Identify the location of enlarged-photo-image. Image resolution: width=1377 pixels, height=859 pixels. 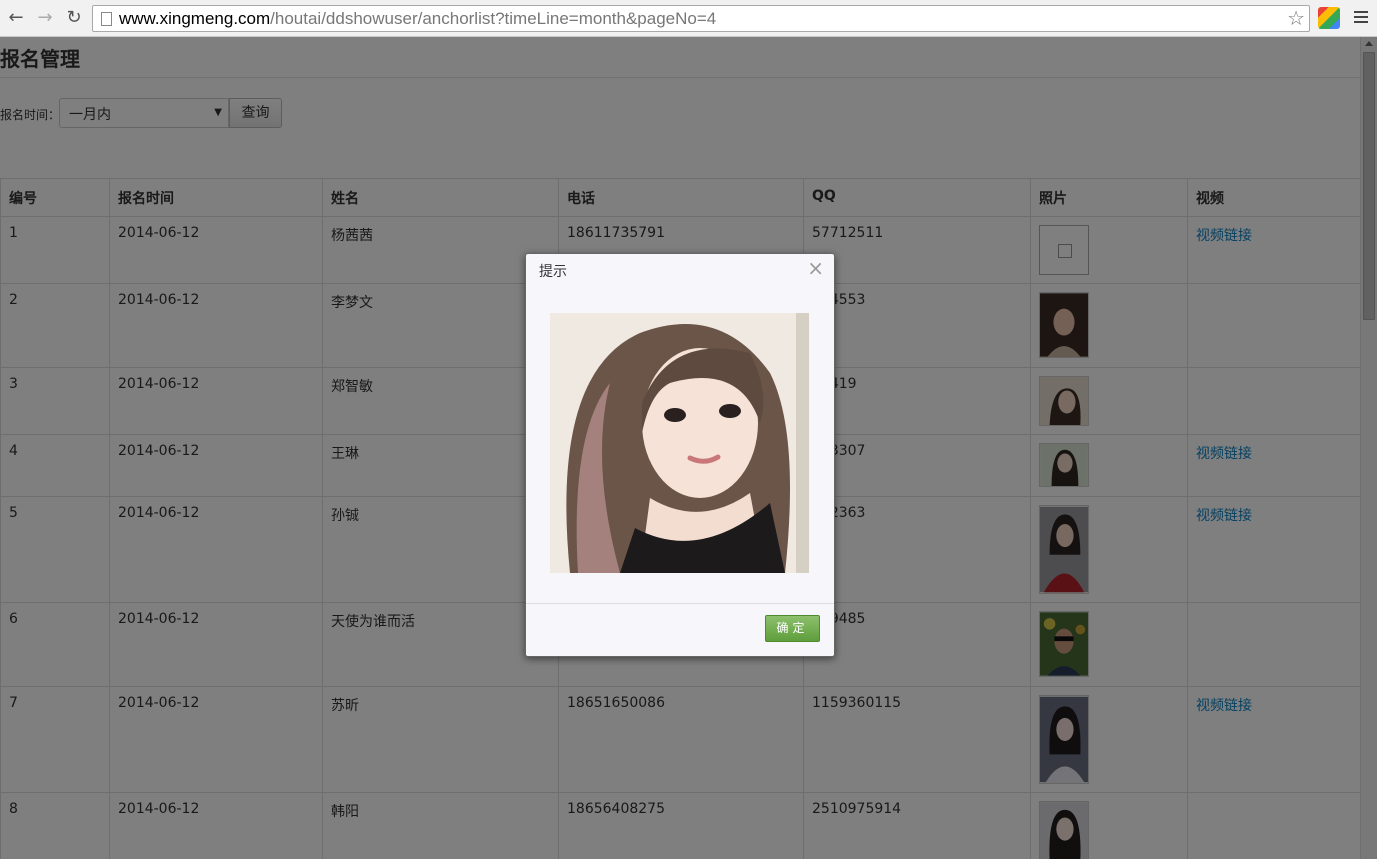
(679, 443).